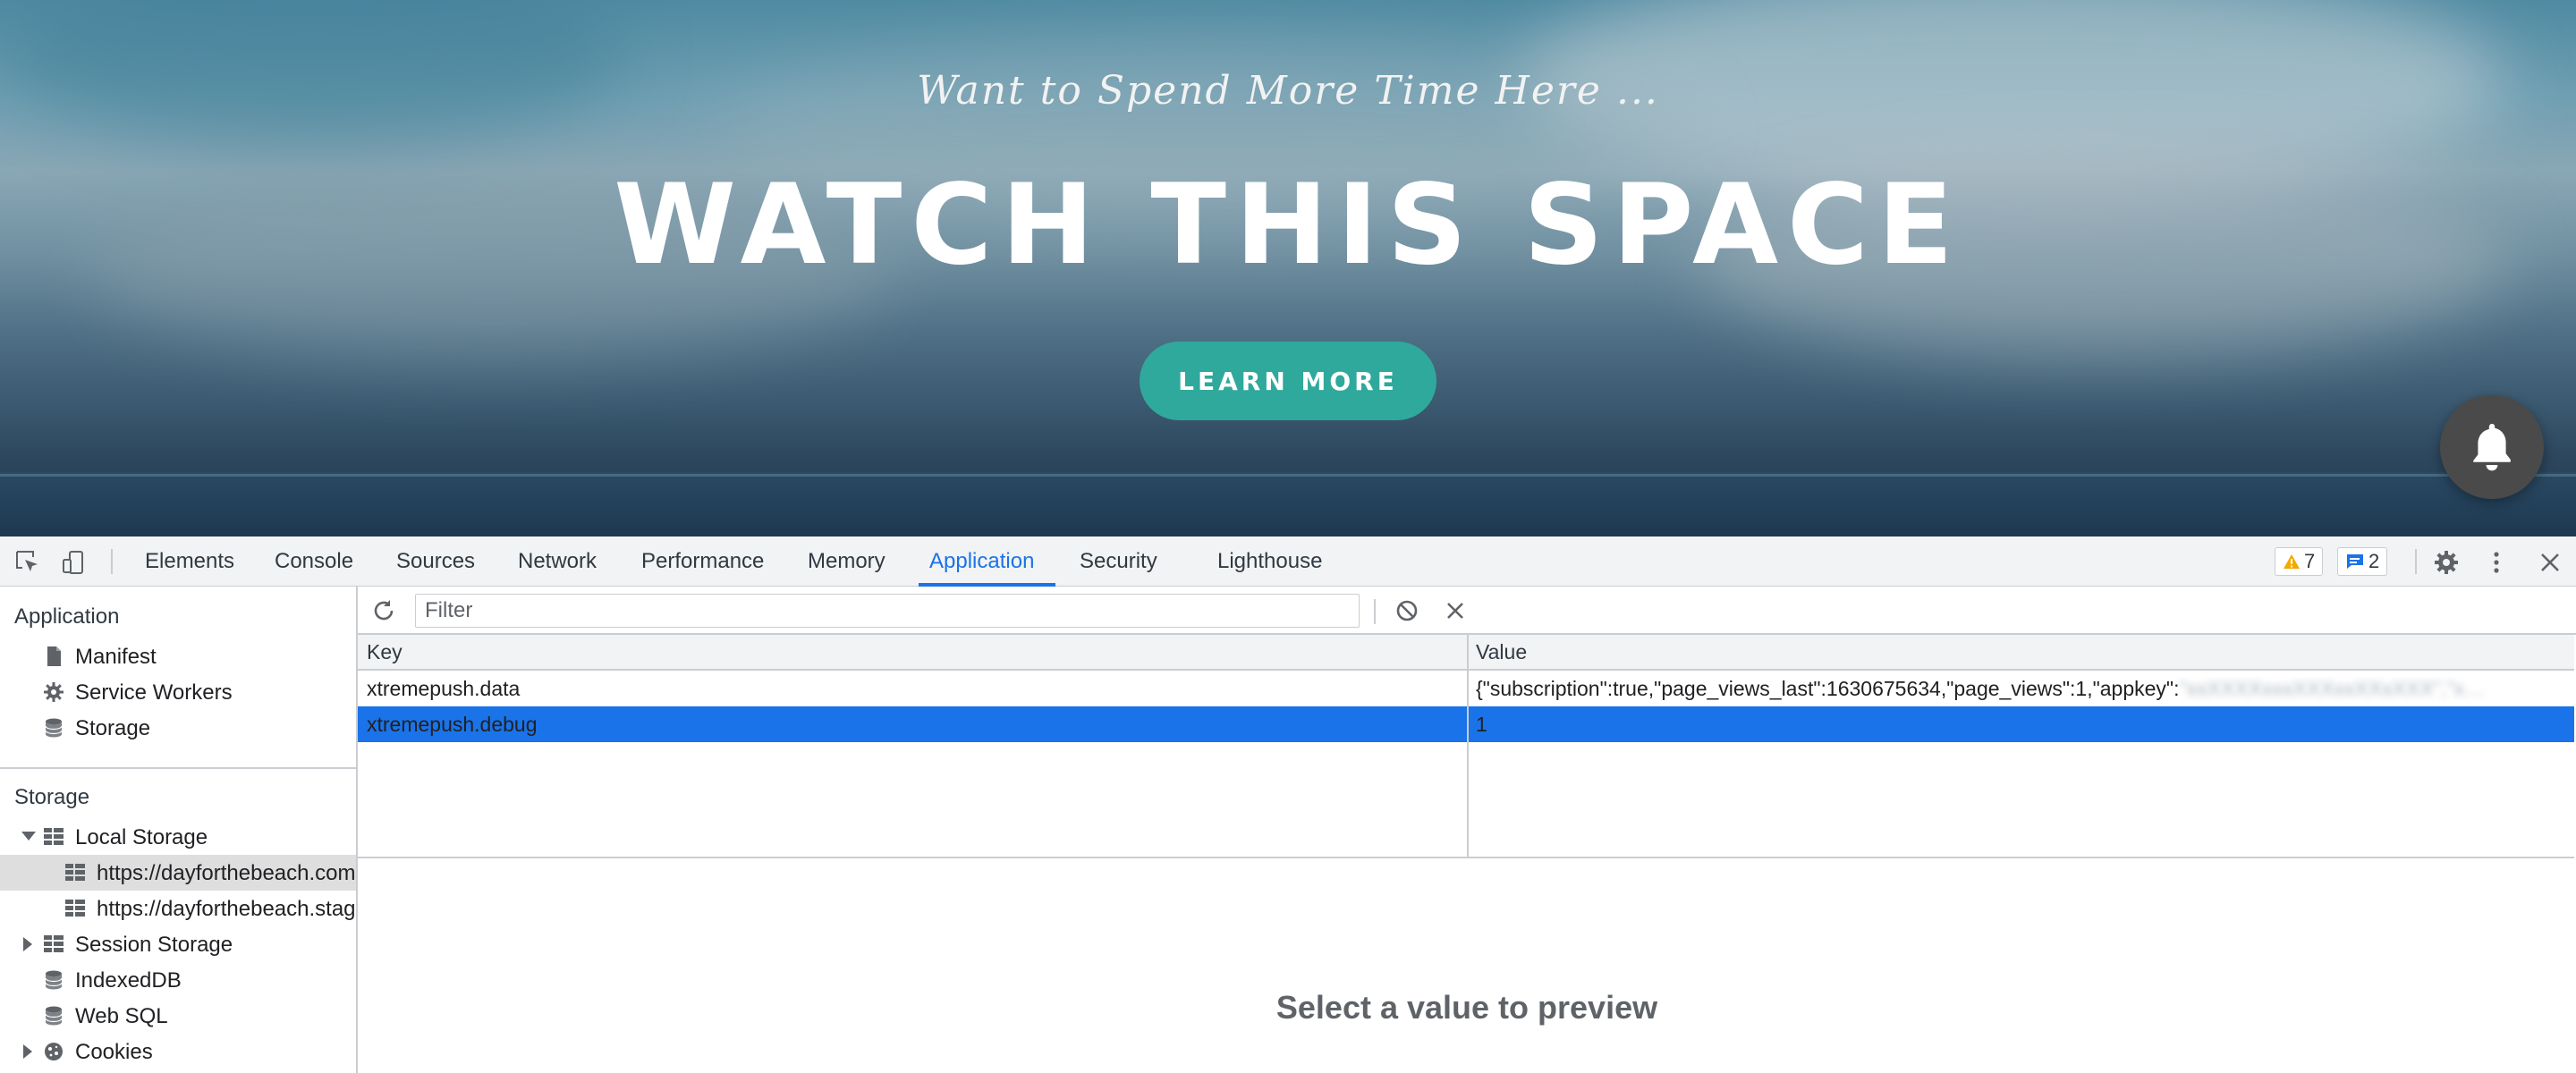 The height and width of the screenshot is (1073, 2576). I want to click on warnings-badge: 7, so click(2299, 561).